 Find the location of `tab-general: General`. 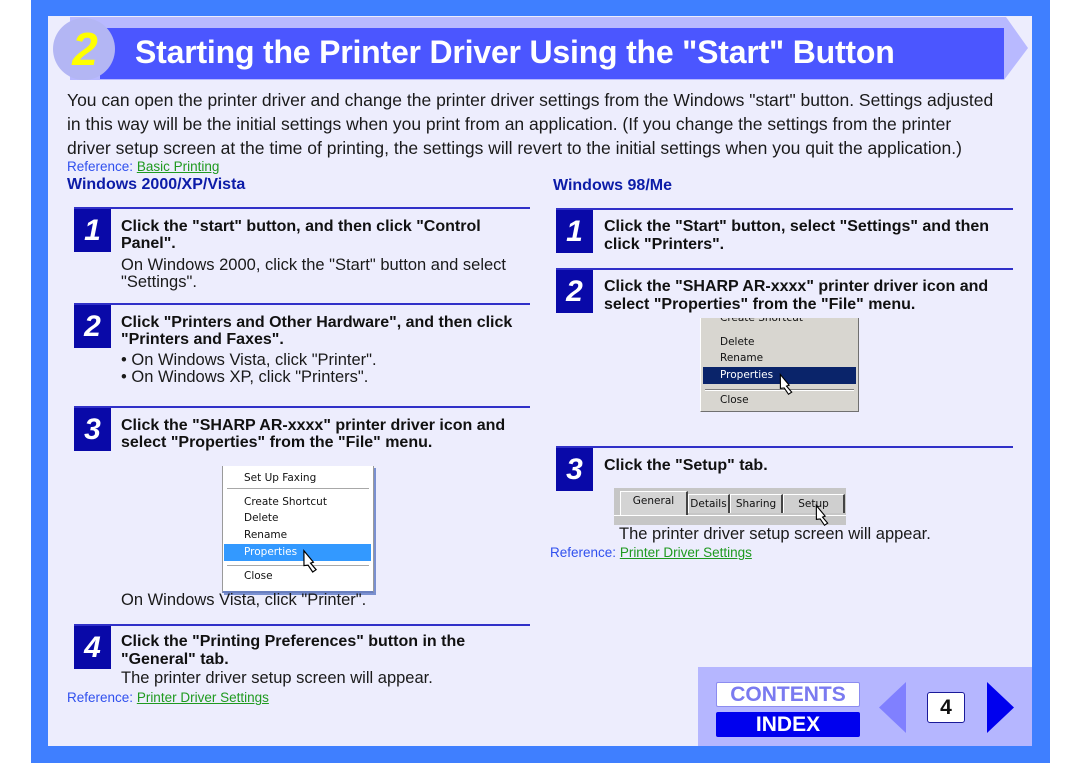

tab-general: General is located at coordinates (654, 503).